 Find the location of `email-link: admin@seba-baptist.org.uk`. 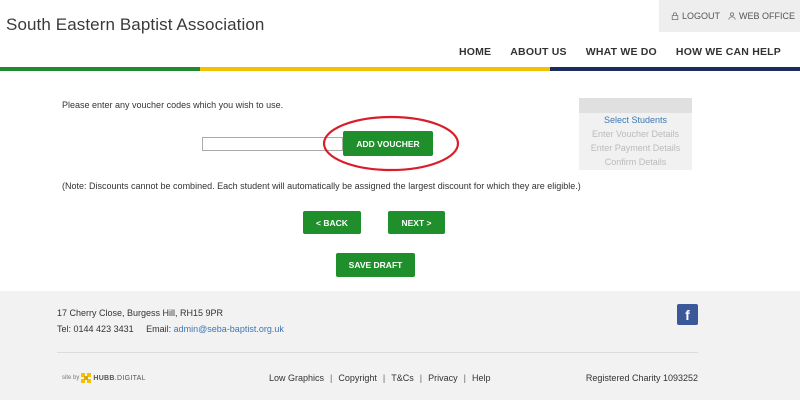

email-link: admin@seba-baptist.org.uk is located at coordinates (229, 329).